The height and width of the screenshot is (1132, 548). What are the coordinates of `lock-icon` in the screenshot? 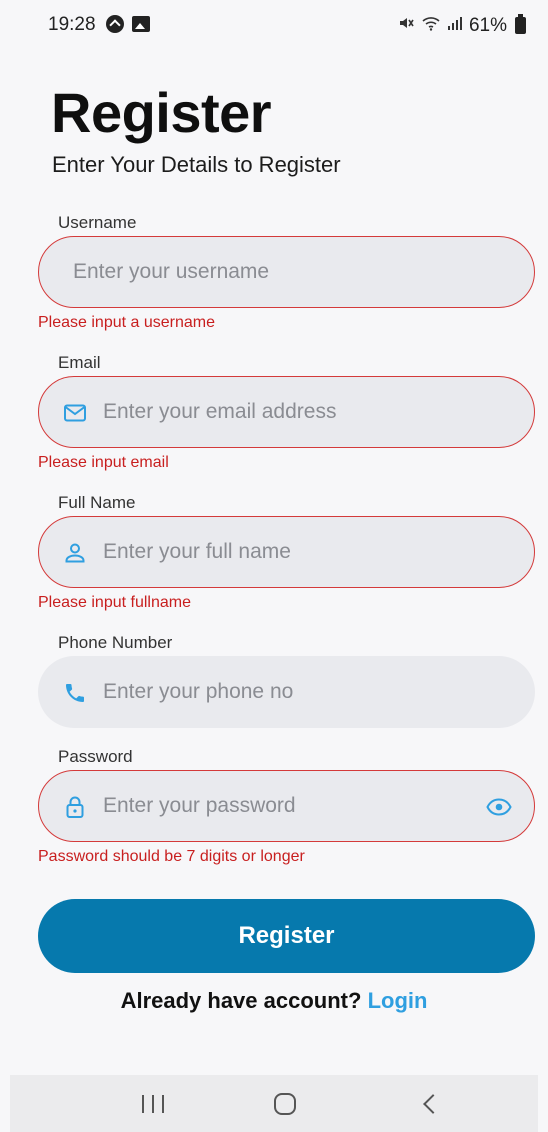 It's located at (75, 807).